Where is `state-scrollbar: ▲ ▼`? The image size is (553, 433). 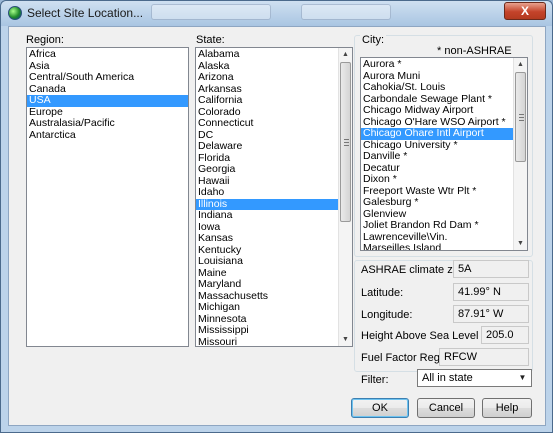 state-scrollbar: ▲ ▼ is located at coordinates (345, 197).